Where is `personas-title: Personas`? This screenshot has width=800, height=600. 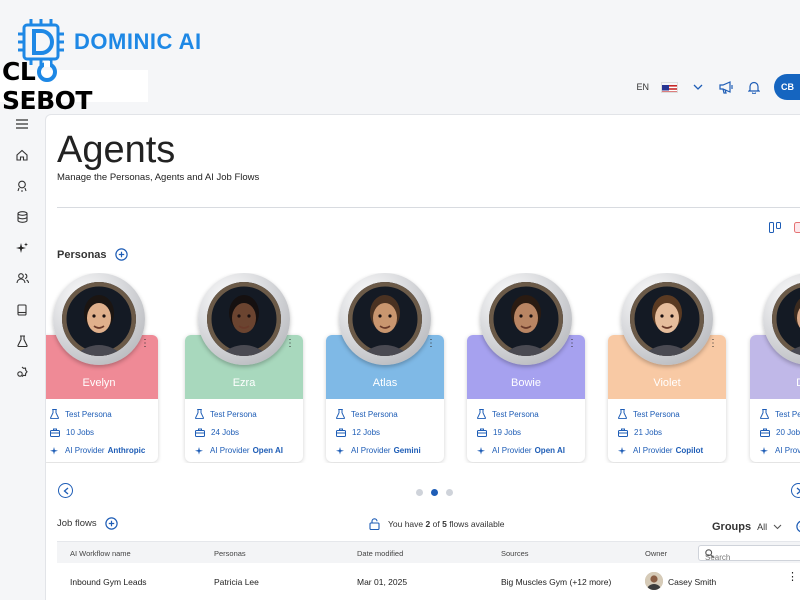 personas-title: Personas is located at coordinates (82, 254).